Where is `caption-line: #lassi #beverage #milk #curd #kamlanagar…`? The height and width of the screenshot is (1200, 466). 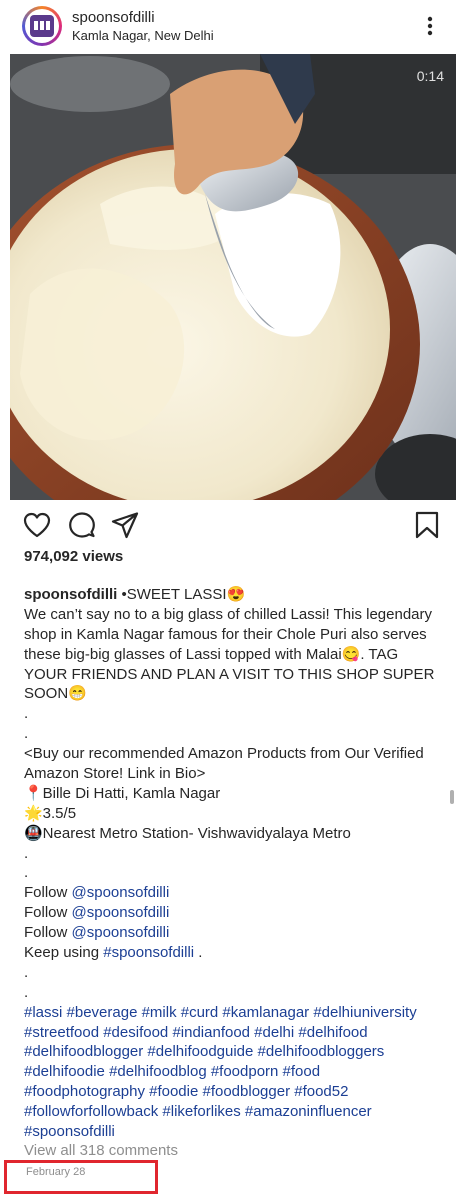
caption-line: #lassi #beverage #milk #curd #kamlanagar… is located at coordinates (234, 1013).